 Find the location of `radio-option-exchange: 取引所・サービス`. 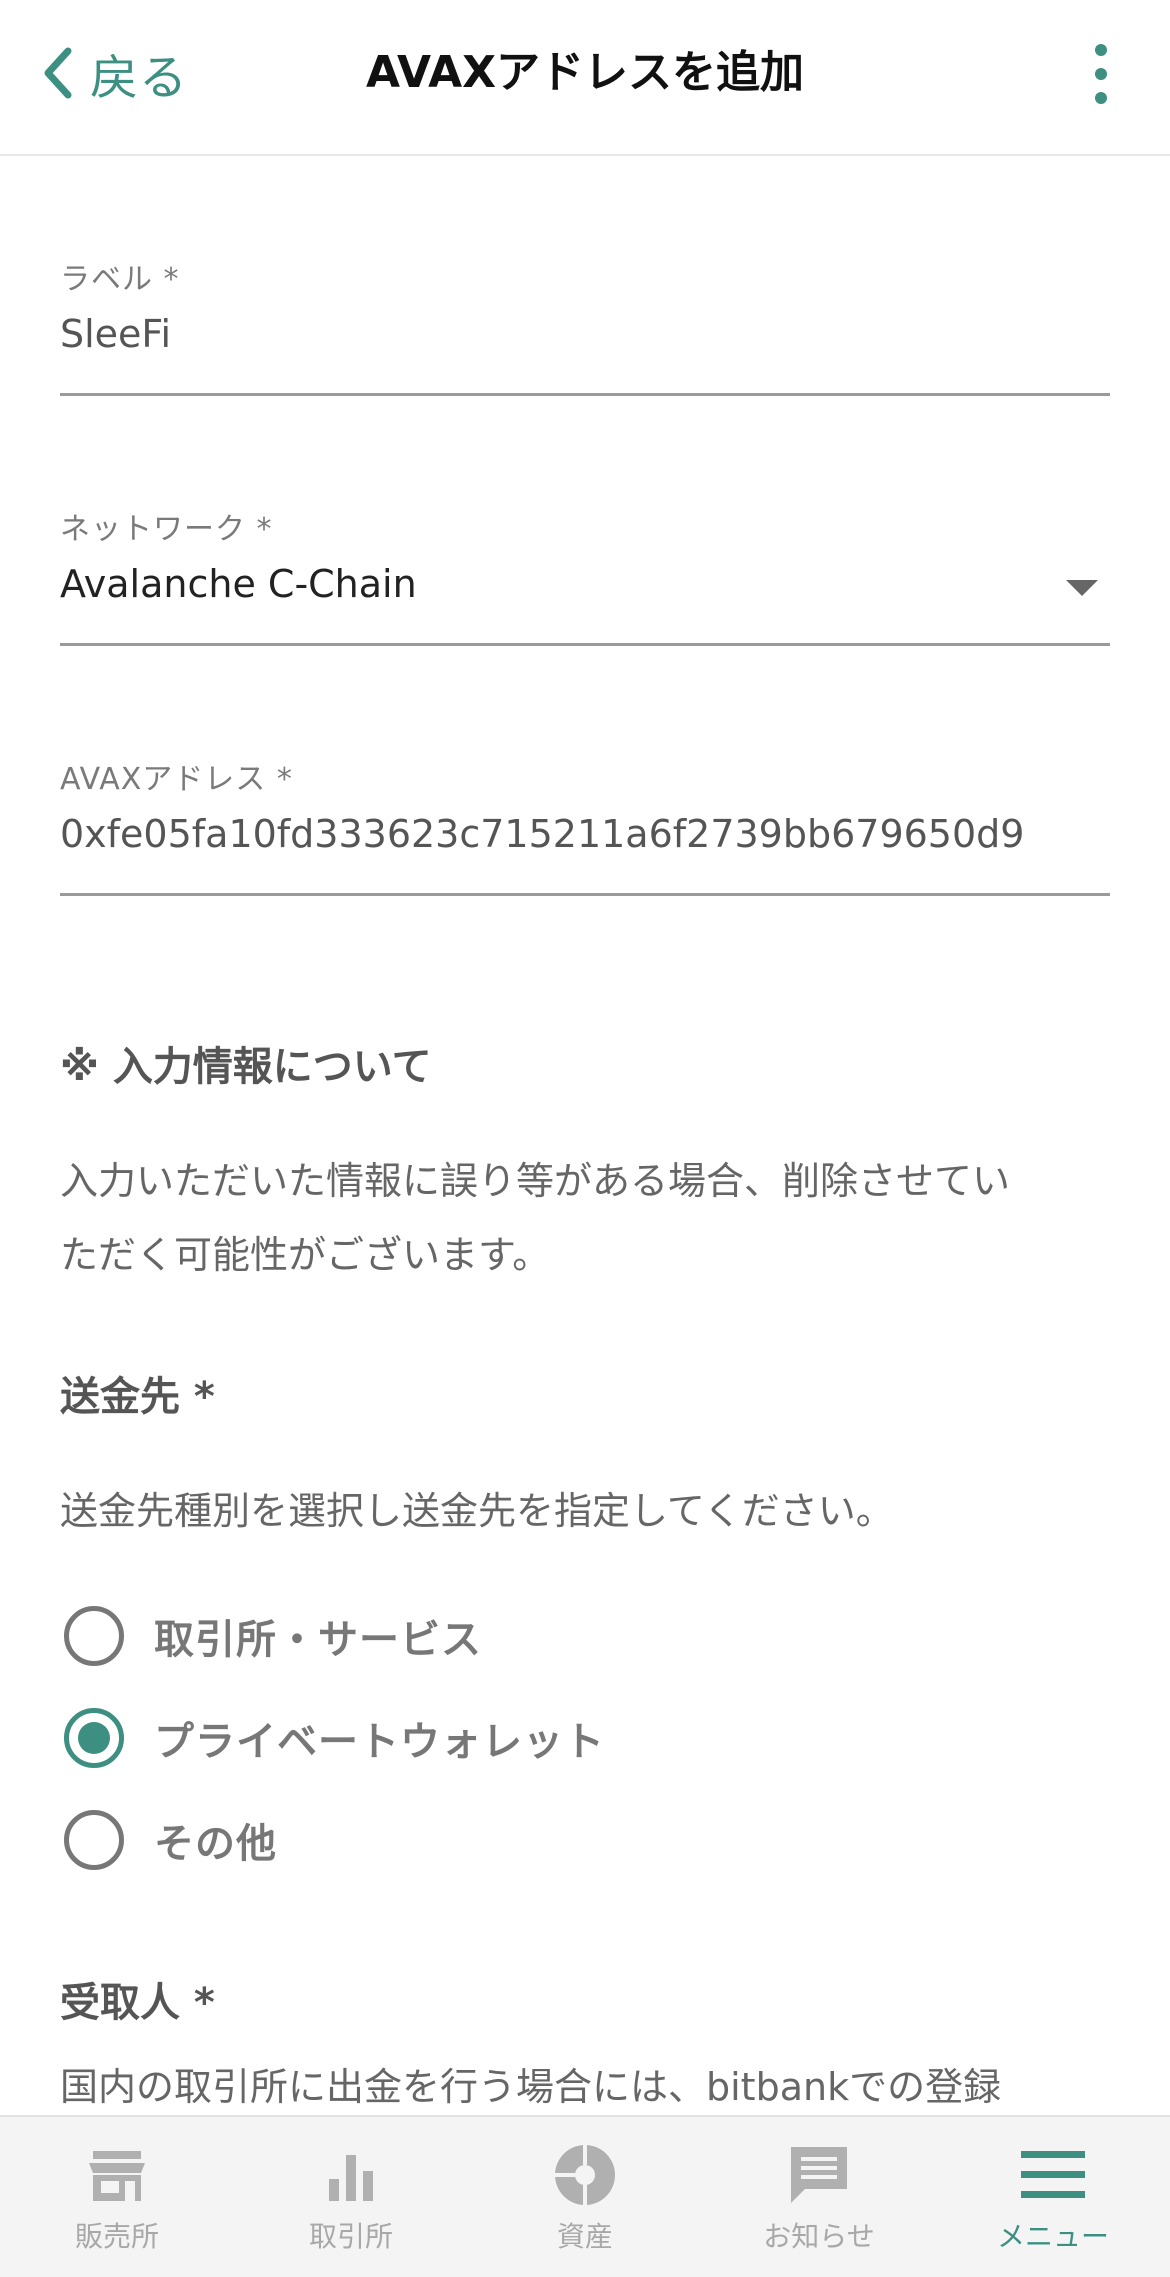

radio-option-exchange: 取引所・サービス is located at coordinates (273, 1636).